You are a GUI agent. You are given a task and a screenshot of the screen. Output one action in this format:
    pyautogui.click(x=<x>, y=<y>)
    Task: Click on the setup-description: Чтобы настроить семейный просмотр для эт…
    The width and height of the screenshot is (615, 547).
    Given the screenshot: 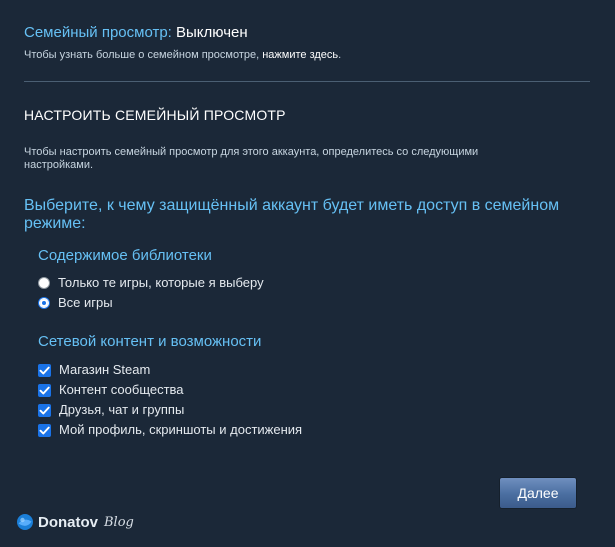 What is the action you would take?
    pyautogui.click(x=251, y=158)
    